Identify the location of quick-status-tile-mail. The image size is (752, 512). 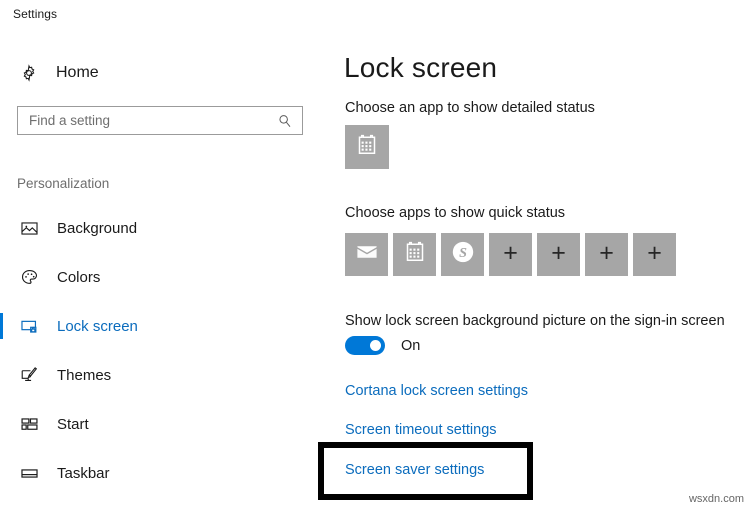
(366, 254).